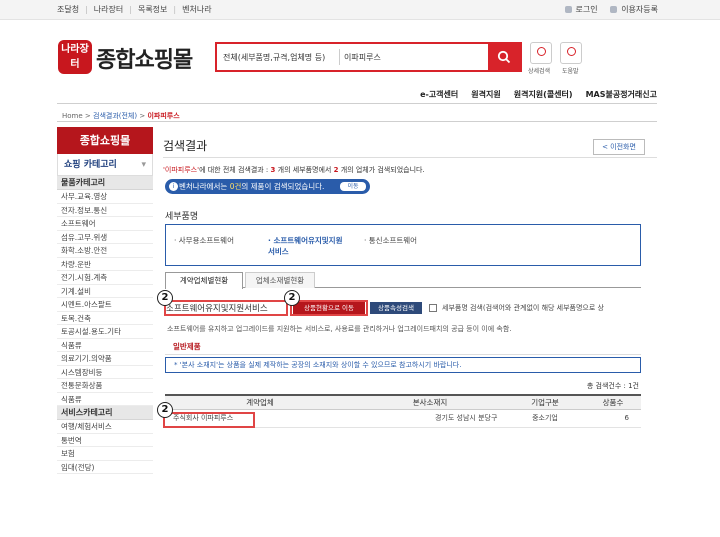 The height and width of the screenshot is (537, 720). Describe the element at coordinates (360, 10) in the screenshot. I see `top-bar: 조달청 | 나라장터 | 목록정보 | 벤처나라 로그인 이용자등록` at that location.